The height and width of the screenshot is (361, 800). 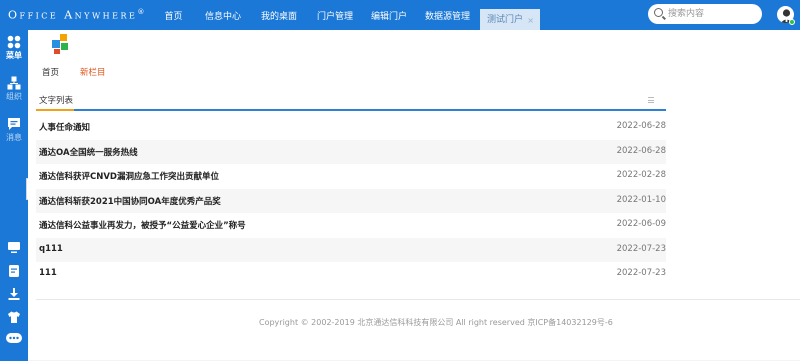 What do you see at coordinates (651, 100) in the screenshot?
I see `menu-icon` at bounding box center [651, 100].